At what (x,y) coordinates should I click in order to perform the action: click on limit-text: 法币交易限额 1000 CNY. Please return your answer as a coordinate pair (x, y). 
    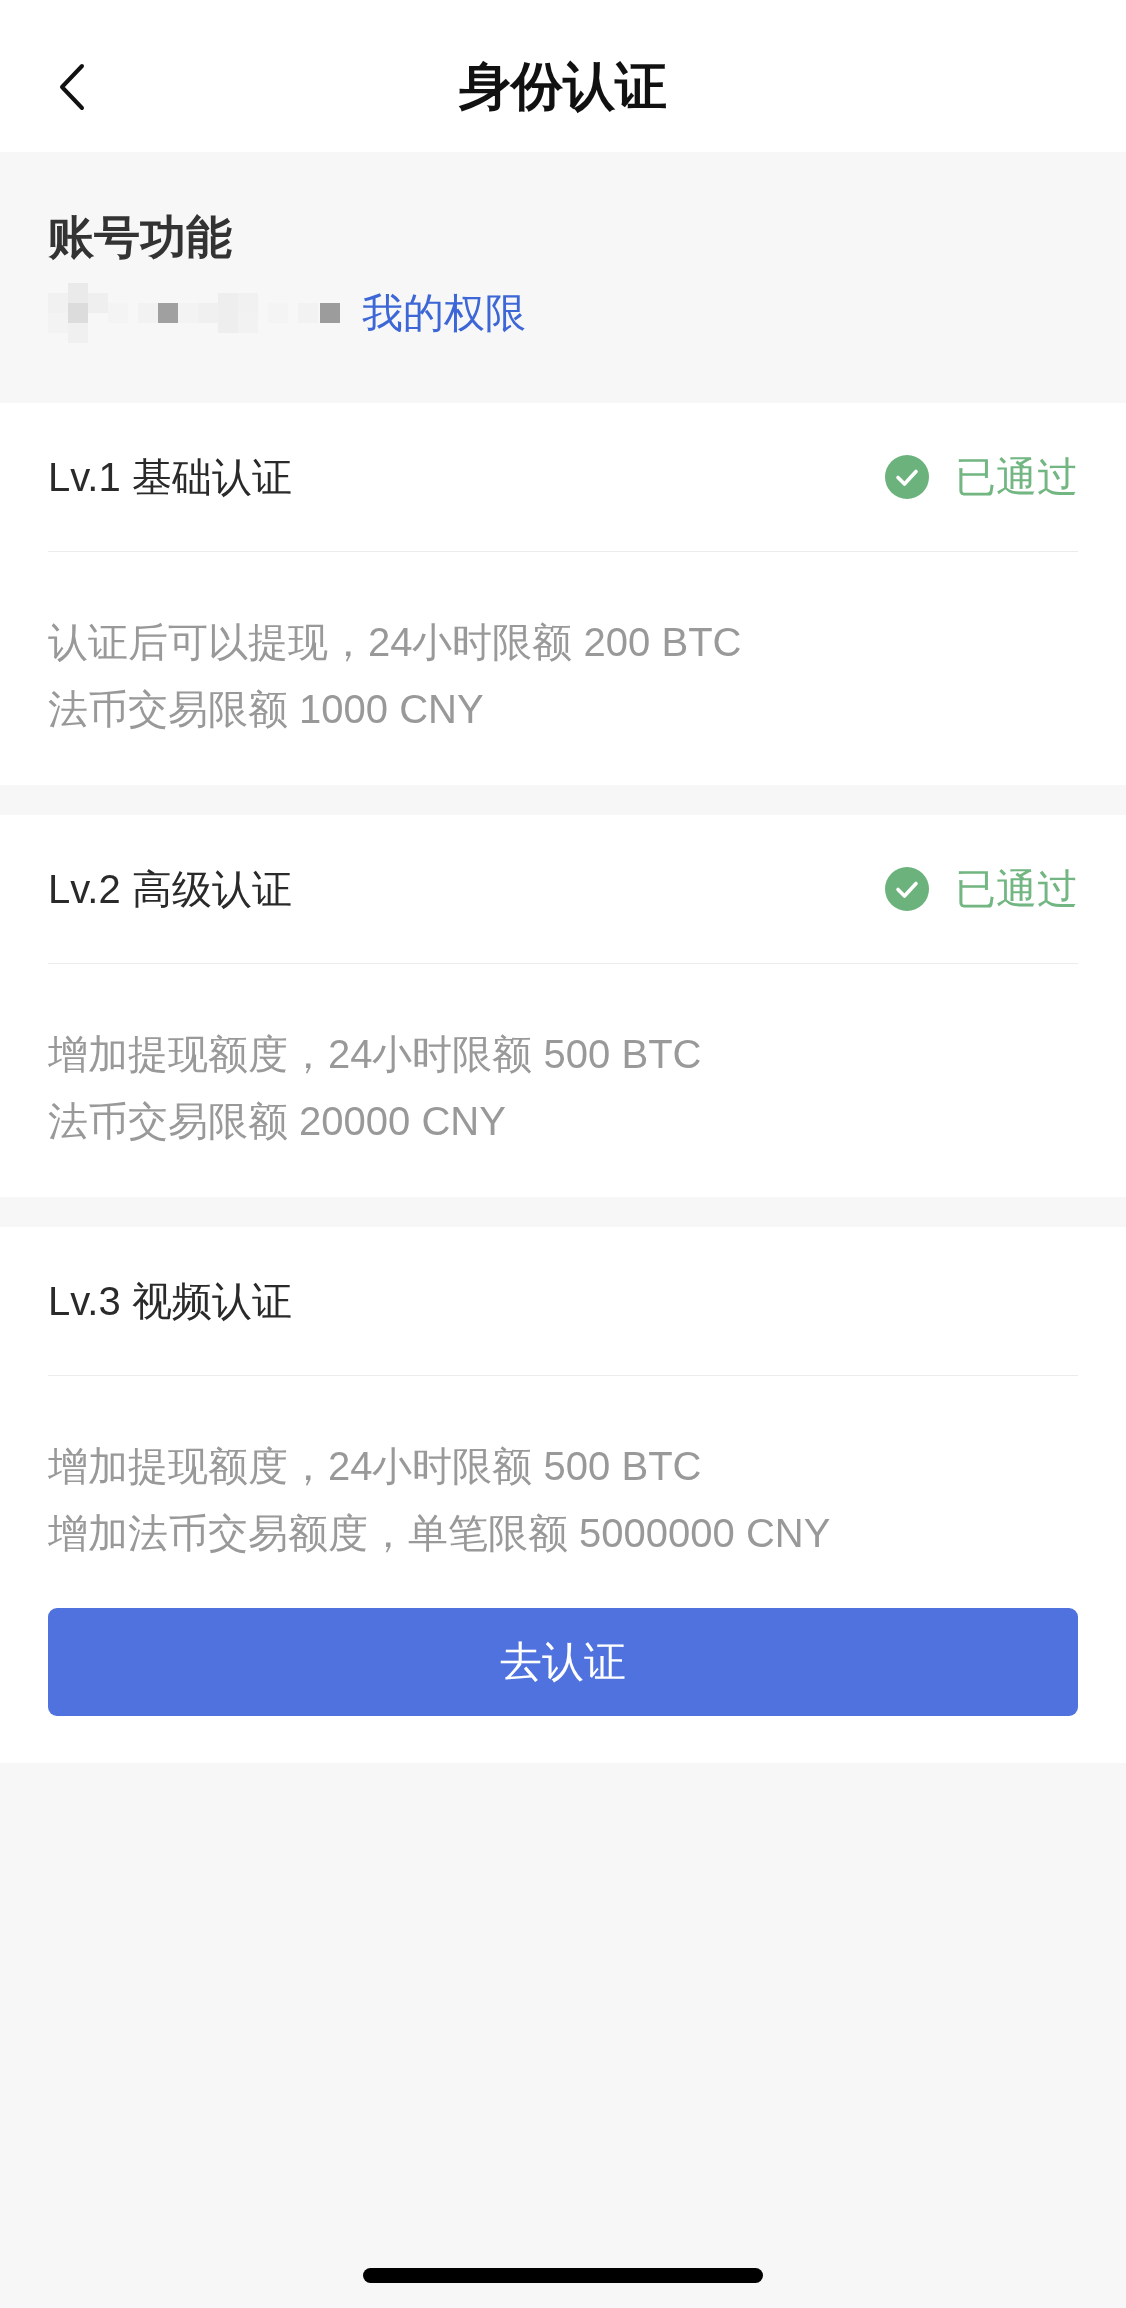
    Looking at the image, I should click on (266, 709).